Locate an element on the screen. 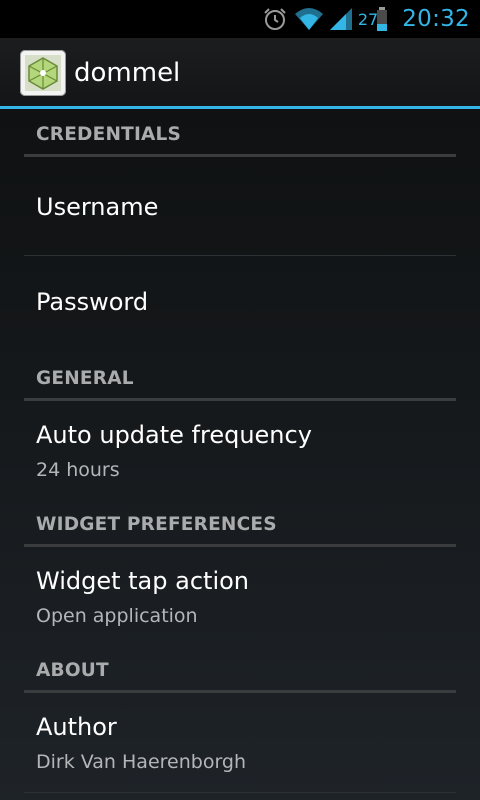 Image resolution: width=480 pixels, height=800 pixels. section-header-credentials: CREDENTIALS is located at coordinates (240, 133).